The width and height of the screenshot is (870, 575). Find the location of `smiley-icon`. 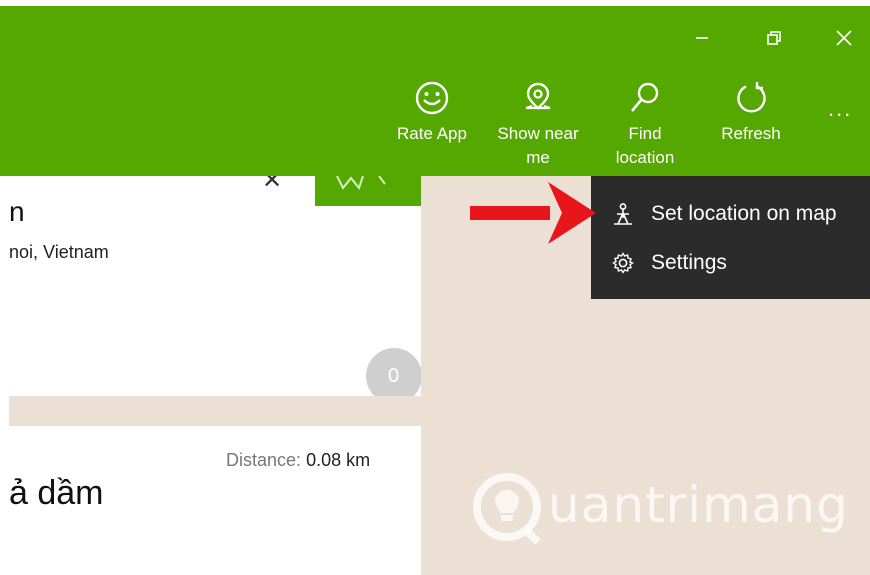

smiley-icon is located at coordinates (432, 98).